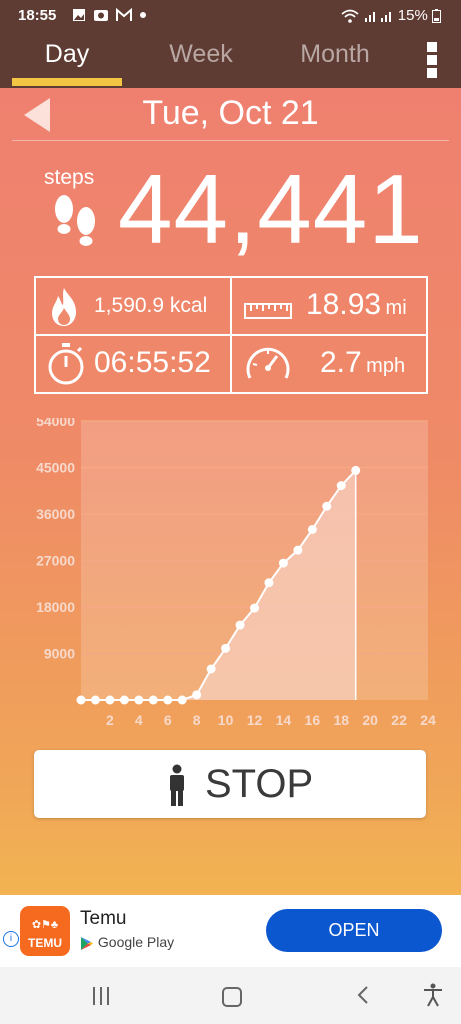  I want to click on ad-store: Google Play, so click(127, 942).